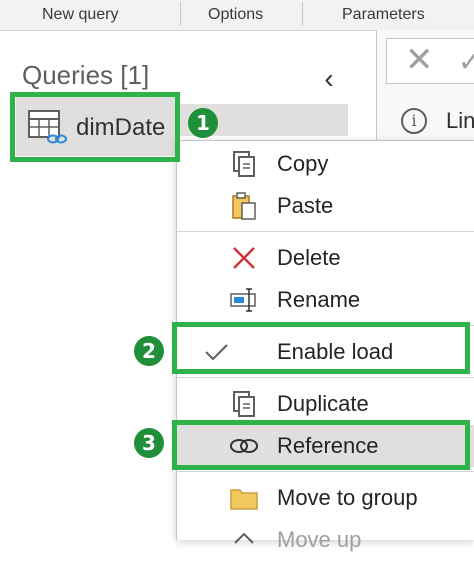 The image size is (474, 561). I want to click on menu-item-copy: Copy, so click(325, 164).